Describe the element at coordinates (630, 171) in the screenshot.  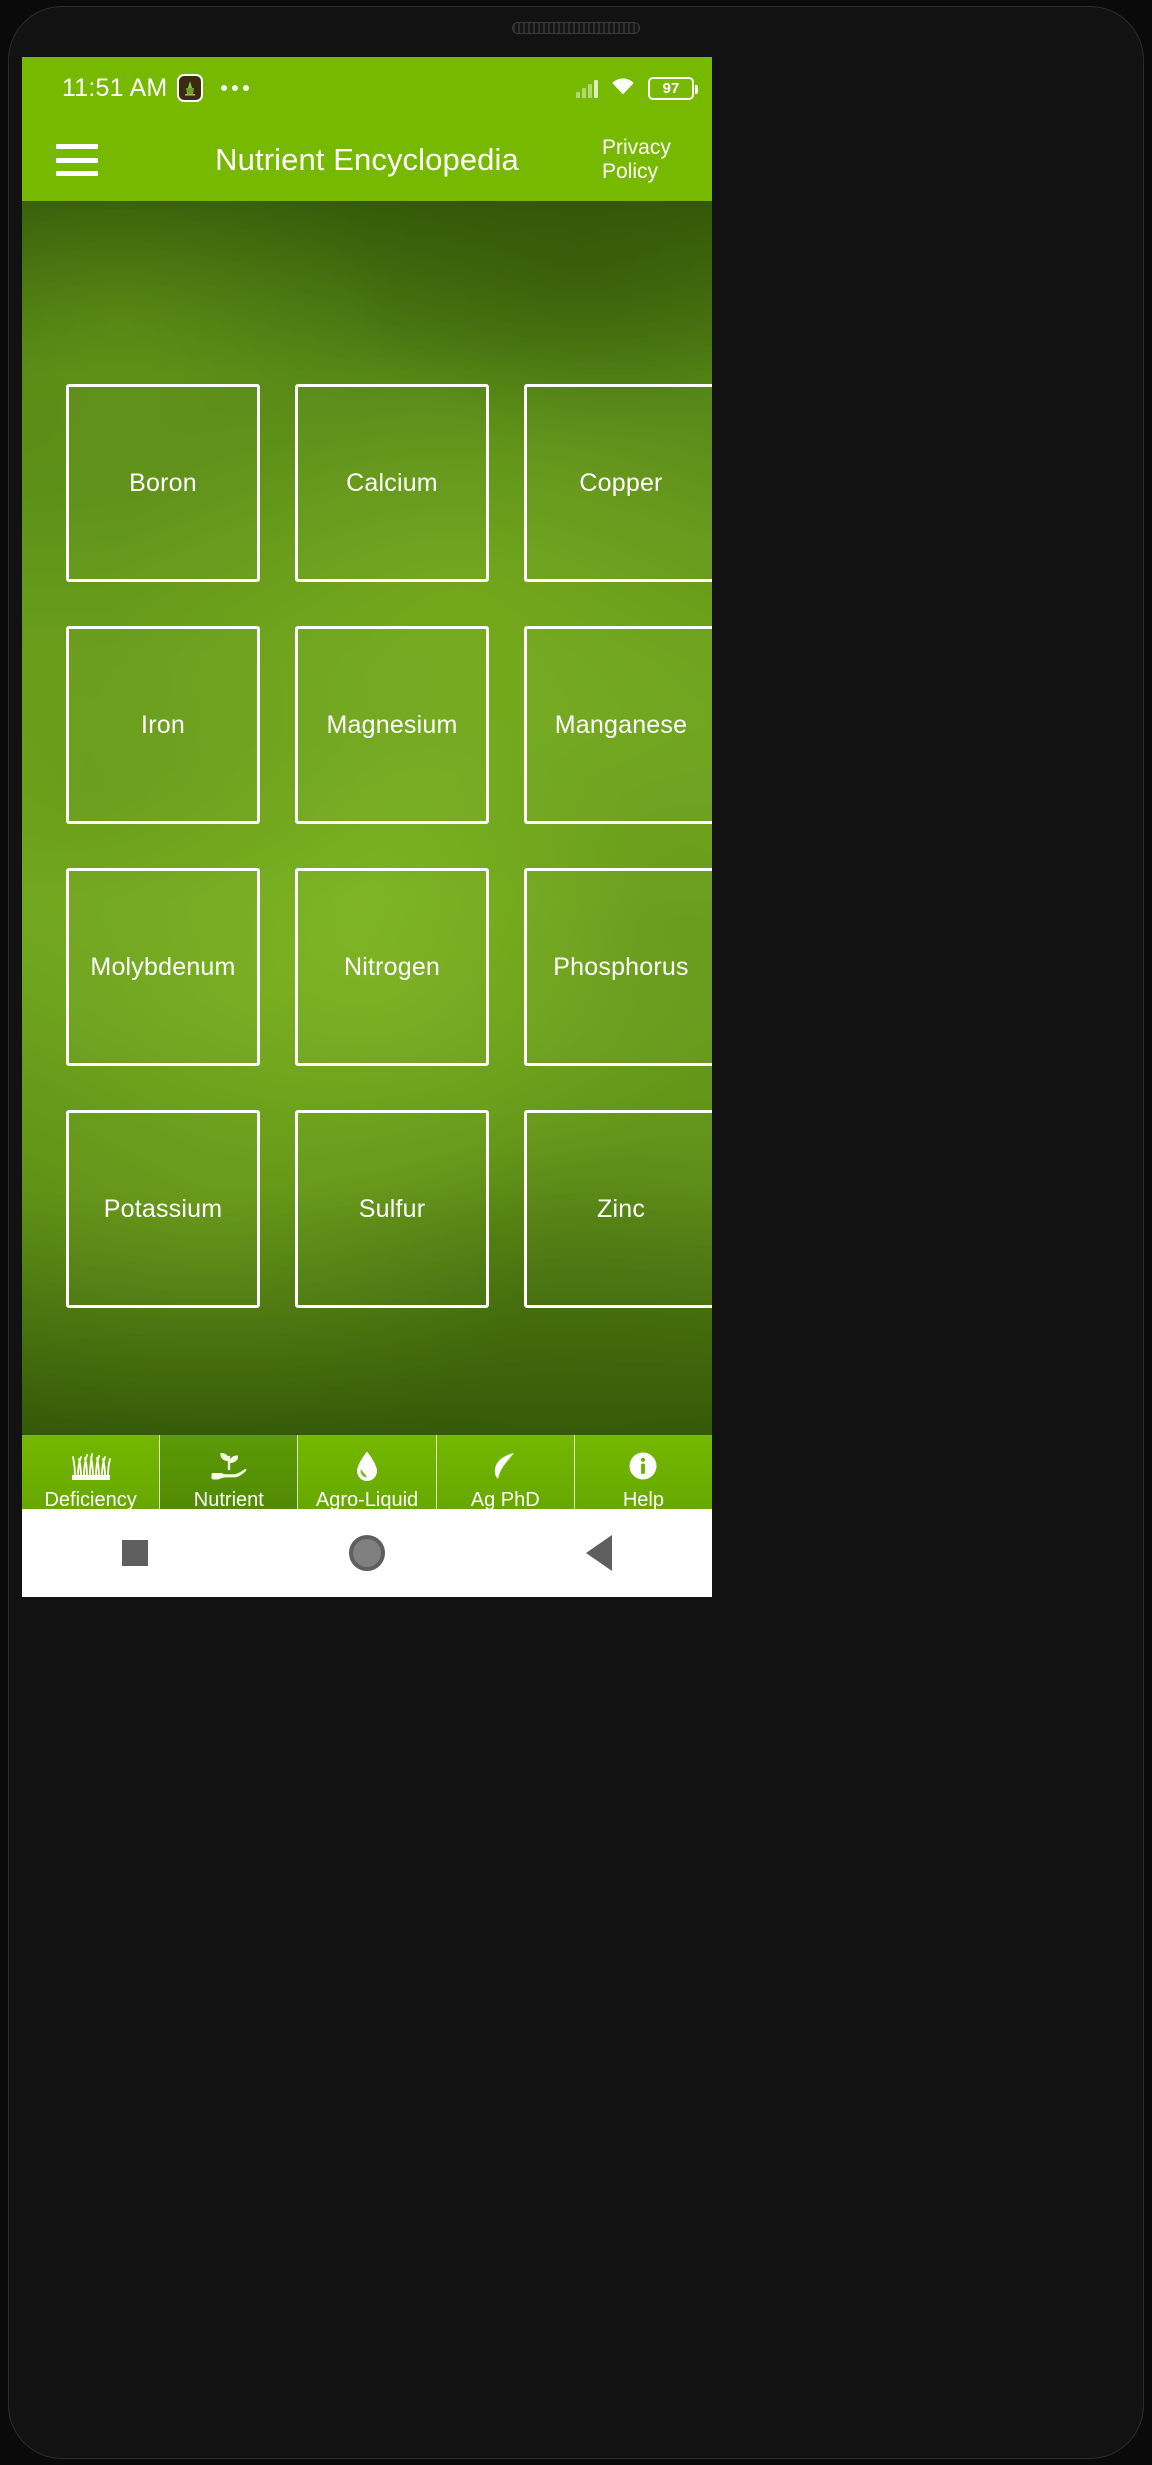
I see `privacy-policy-line2: Policy` at that location.